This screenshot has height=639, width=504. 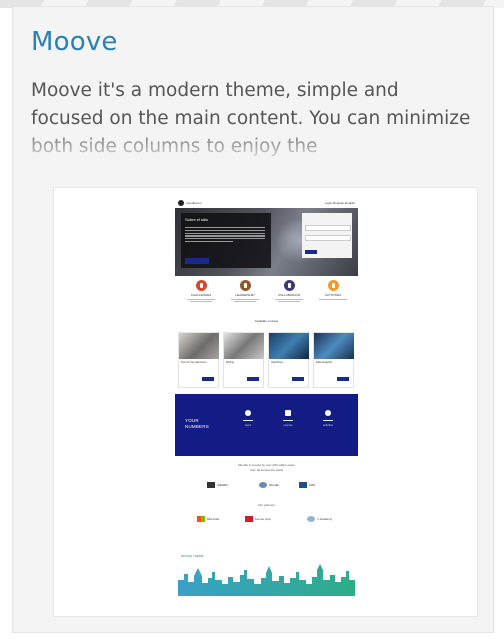 I want to click on stat-label: courses, so click(x=288, y=425).